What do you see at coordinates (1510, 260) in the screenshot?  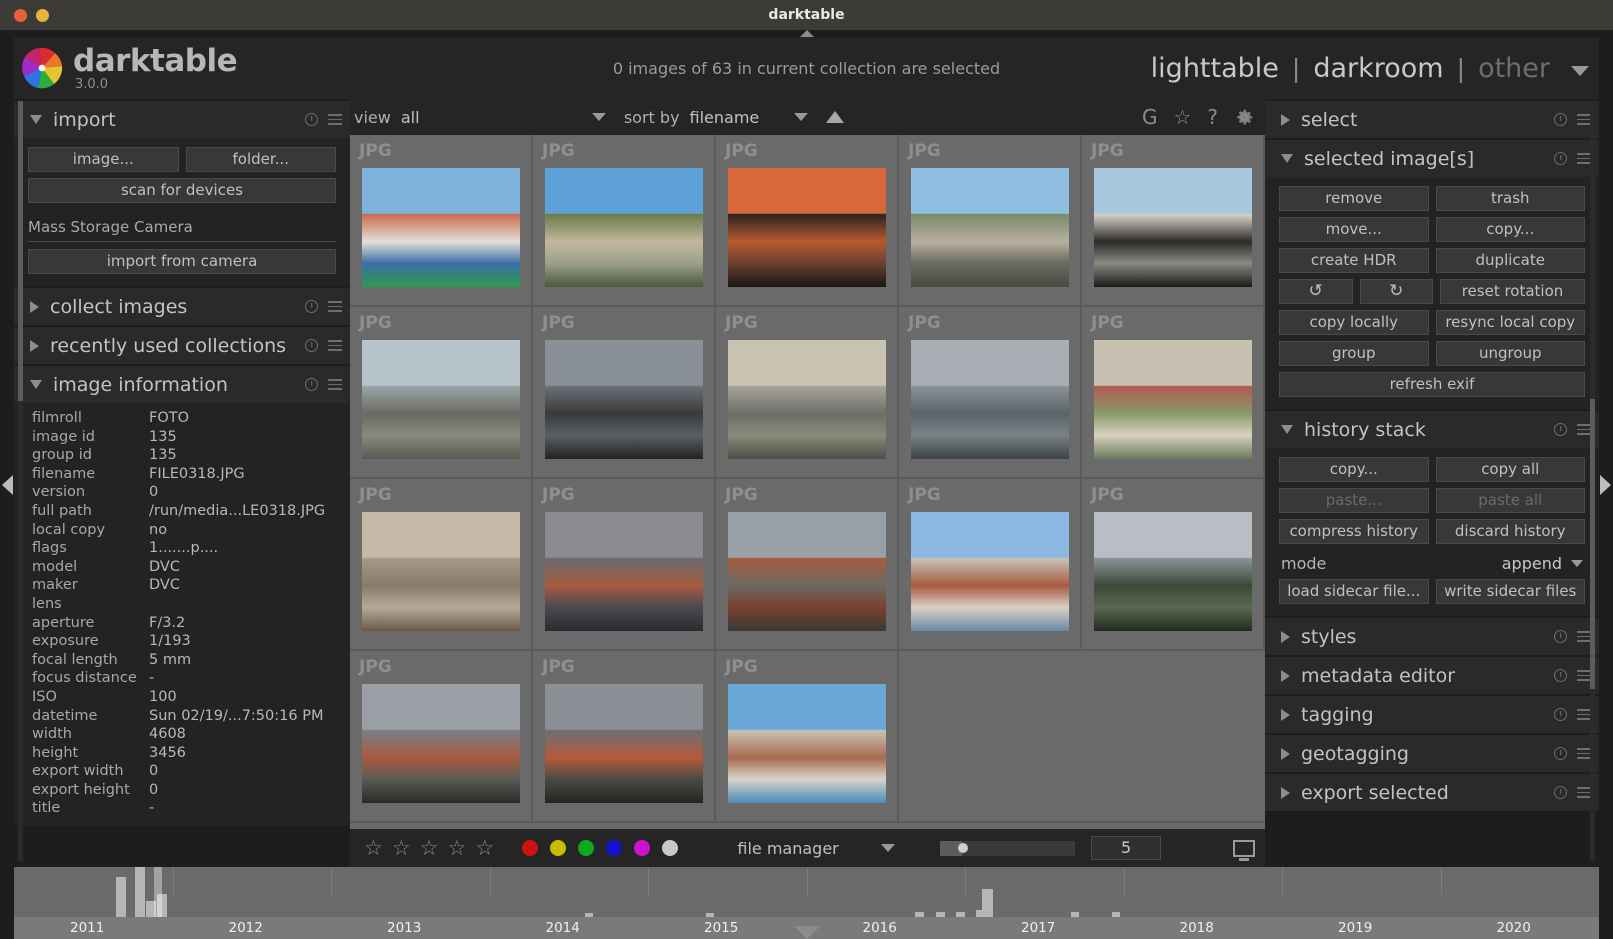 I see `duplicate-button: duplicate` at bounding box center [1510, 260].